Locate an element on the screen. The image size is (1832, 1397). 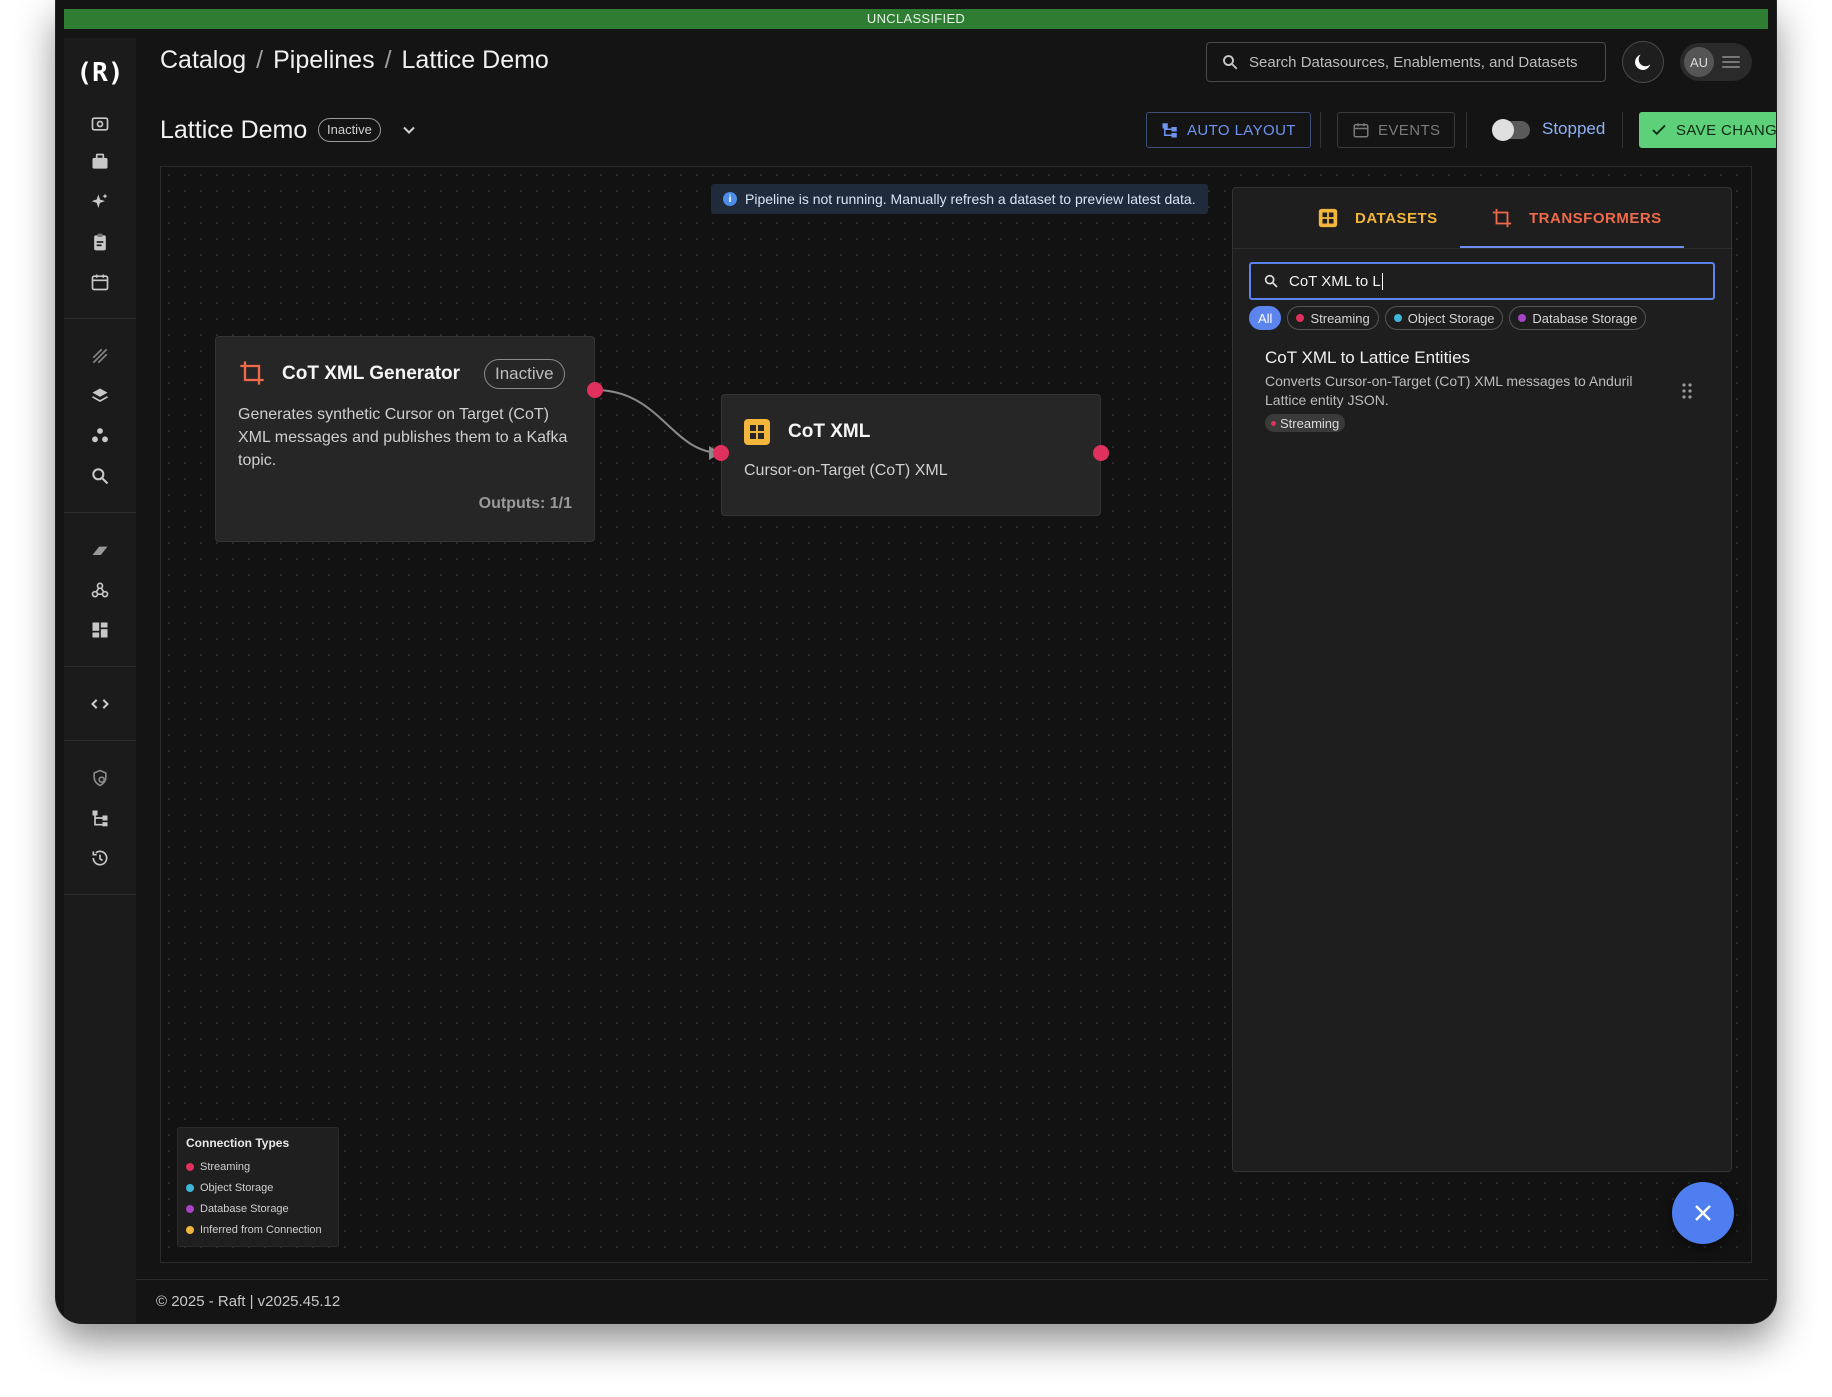
auto-layout-button: AUTO LAYOUT is located at coordinates (1228, 130).